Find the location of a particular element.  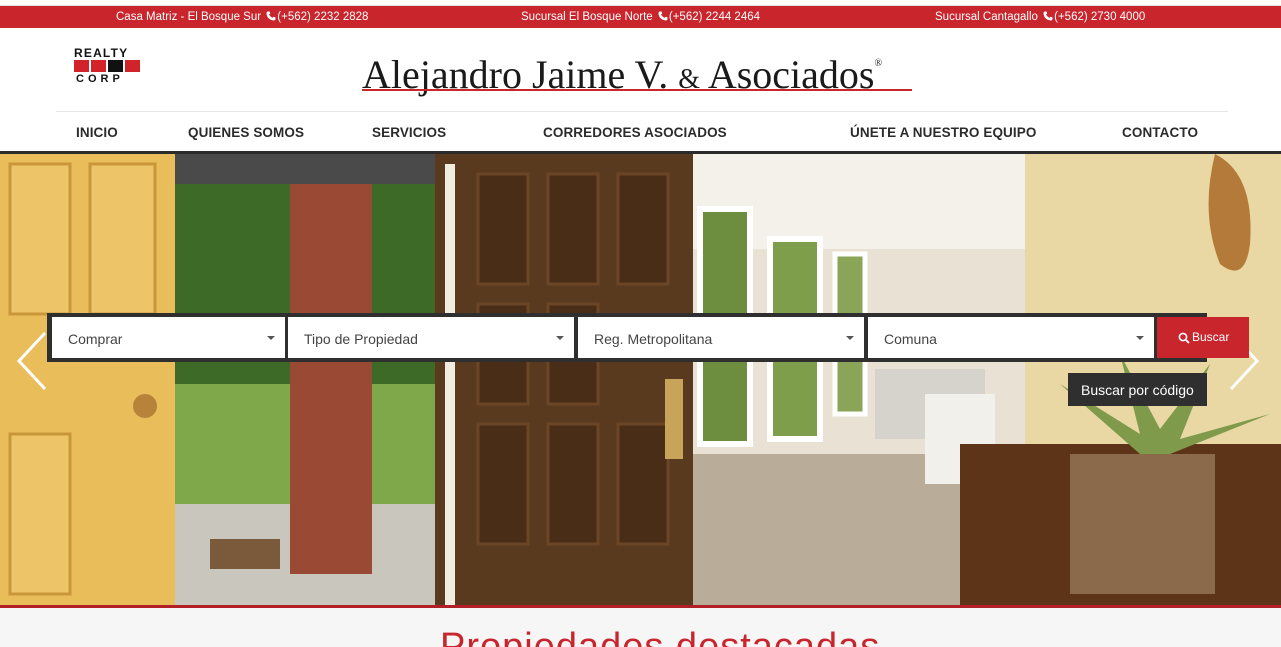

realty-corp-logo: REALTY CORP is located at coordinates (108, 67).